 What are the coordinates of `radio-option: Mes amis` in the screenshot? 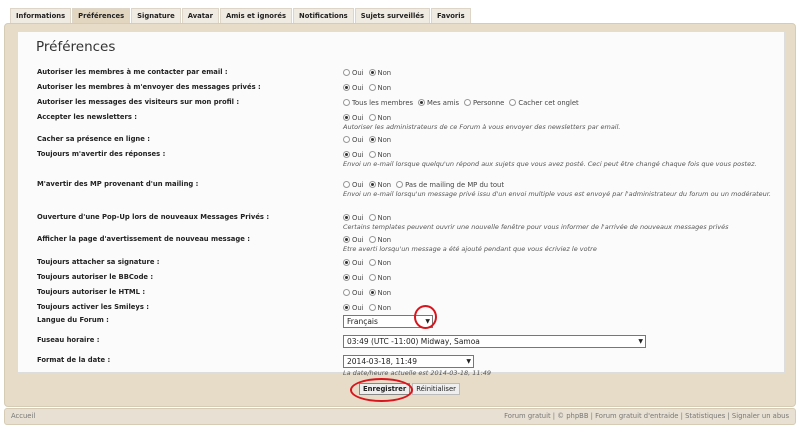 It's located at (438, 103).